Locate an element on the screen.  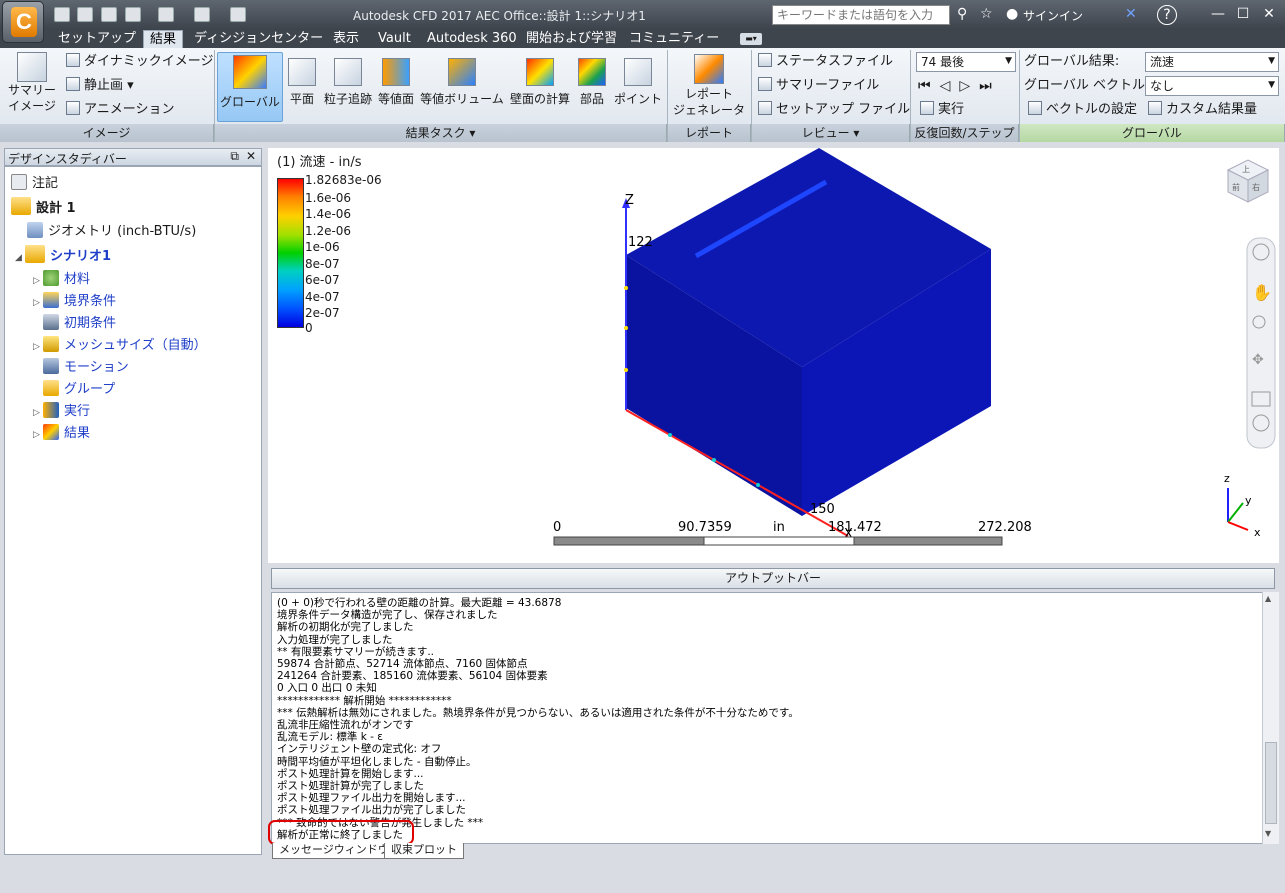
global-button: グローバル is located at coordinates (250, 87).